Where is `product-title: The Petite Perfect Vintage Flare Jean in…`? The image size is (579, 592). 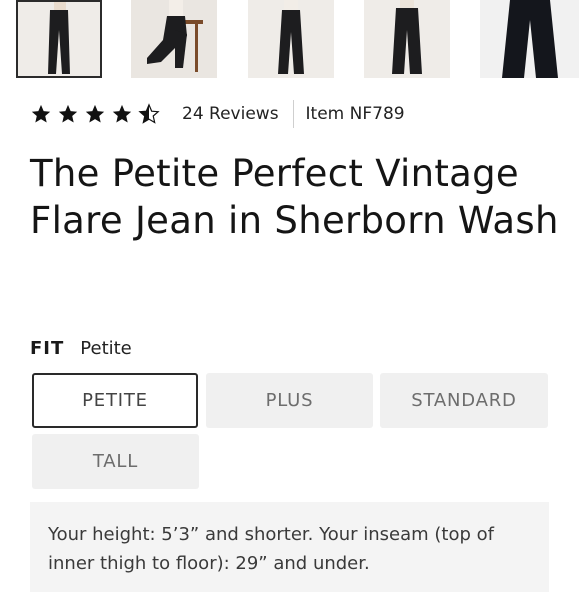
product-title: The Petite Perfect Vintage Flare Jean in… is located at coordinates (294, 197).